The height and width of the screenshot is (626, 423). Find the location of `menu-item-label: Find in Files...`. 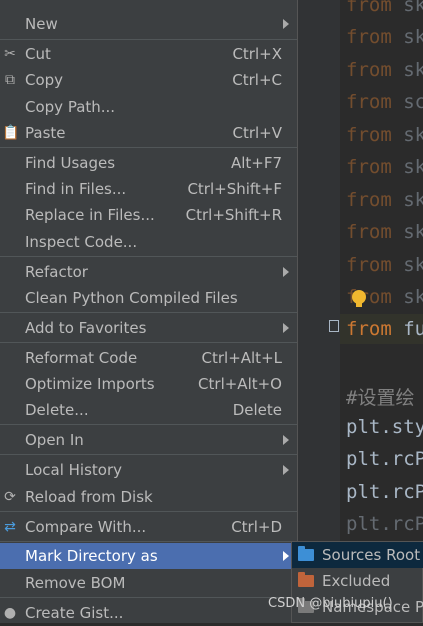

menu-item-label: Find in Files... is located at coordinates (76, 189).